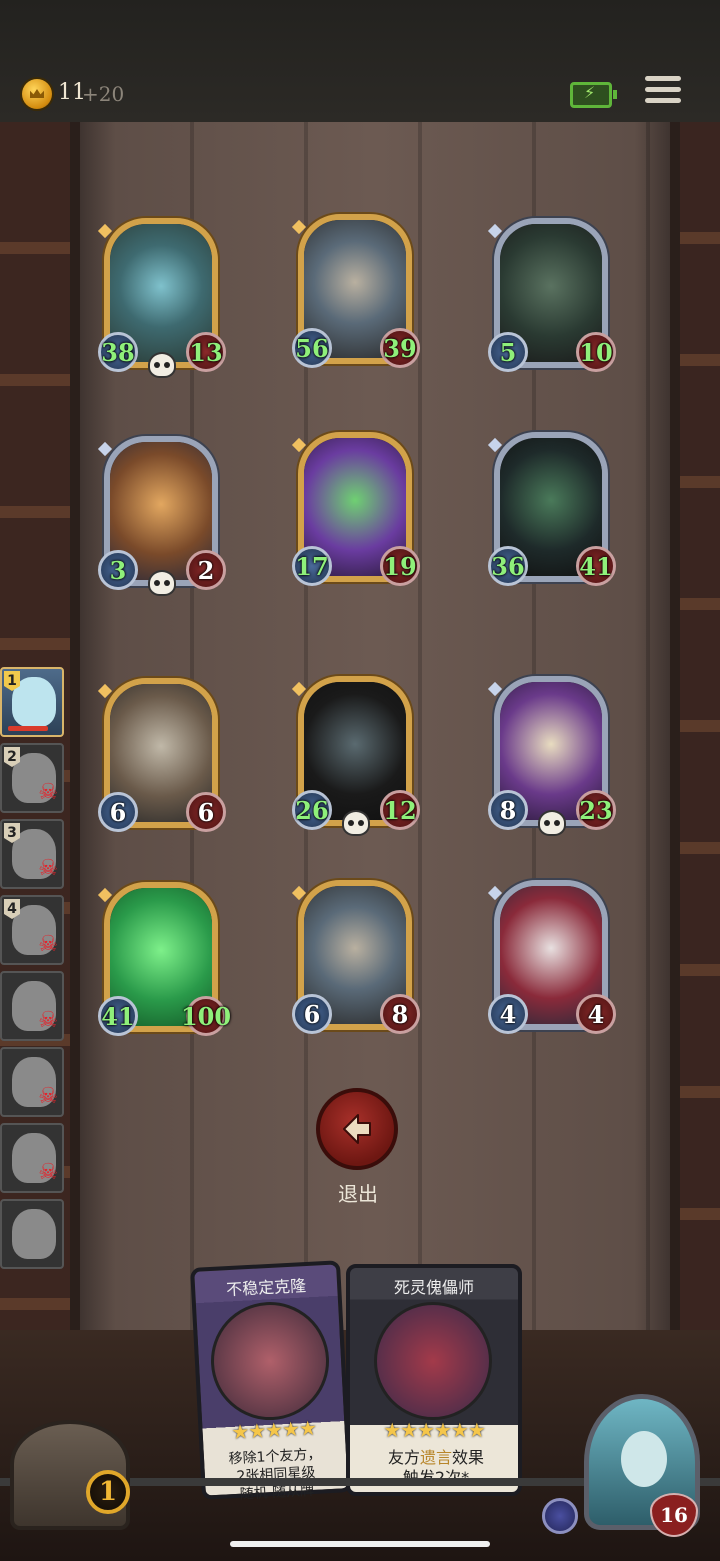  What do you see at coordinates (161, 754) in the screenshot?
I see `minion-card-rocket-ship: 66` at bounding box center [161, 754].